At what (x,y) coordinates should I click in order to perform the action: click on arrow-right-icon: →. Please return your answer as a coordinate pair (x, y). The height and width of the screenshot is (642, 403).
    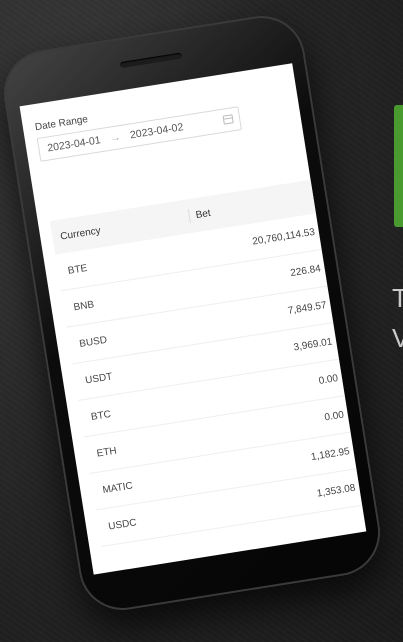
    Looking at the image, I should click on (115, 138).